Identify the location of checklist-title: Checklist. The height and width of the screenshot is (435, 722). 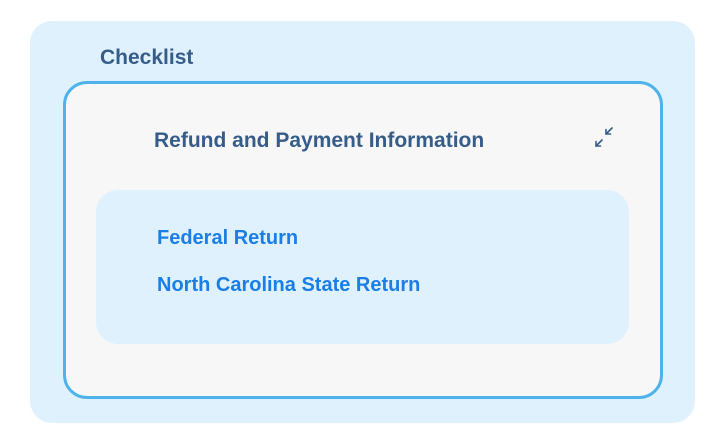
(147, 57).